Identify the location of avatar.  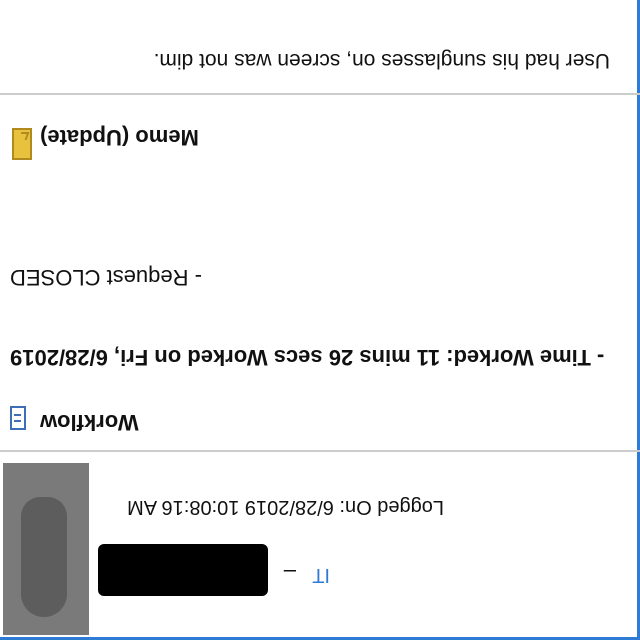
(46, 549).